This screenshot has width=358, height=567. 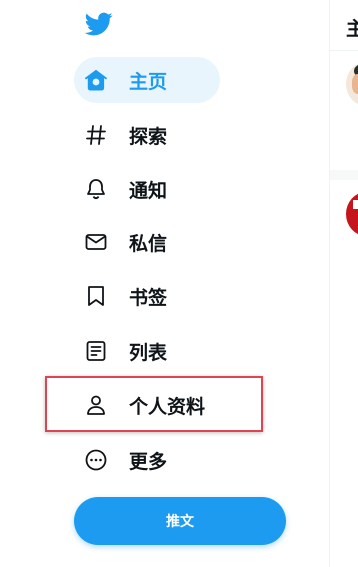 What do you see at coordinates (96, 460) in the screenshot?
I see `more-circle-icon` at bounding box center [96, 460].